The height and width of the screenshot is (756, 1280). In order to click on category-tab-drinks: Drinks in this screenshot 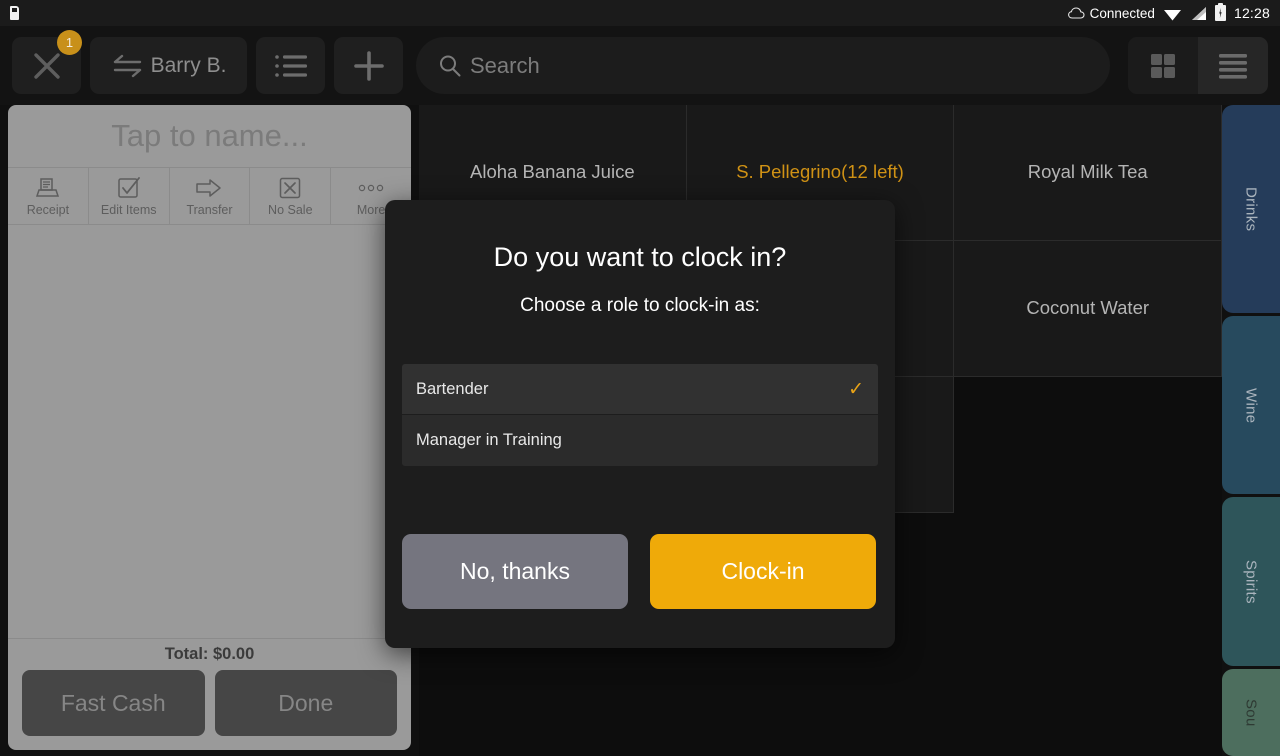, I will do `click(1251, 209)`.